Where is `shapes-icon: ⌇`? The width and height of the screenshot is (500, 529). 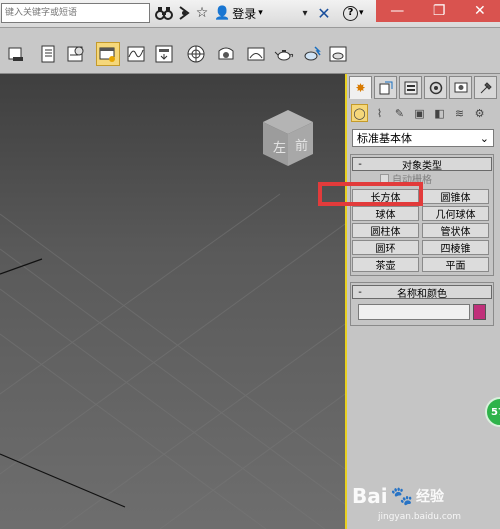 shapes-icon: ⌇ is located at coordinates (379, 113).